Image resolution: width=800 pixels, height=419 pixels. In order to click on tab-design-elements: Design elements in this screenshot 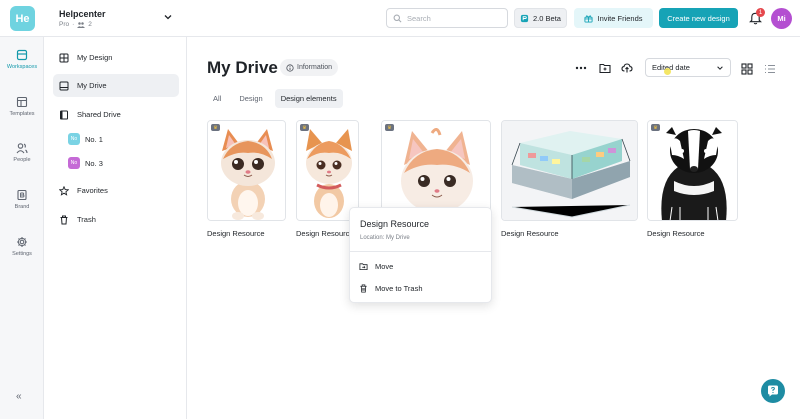, I will do `click(308, 98)`.